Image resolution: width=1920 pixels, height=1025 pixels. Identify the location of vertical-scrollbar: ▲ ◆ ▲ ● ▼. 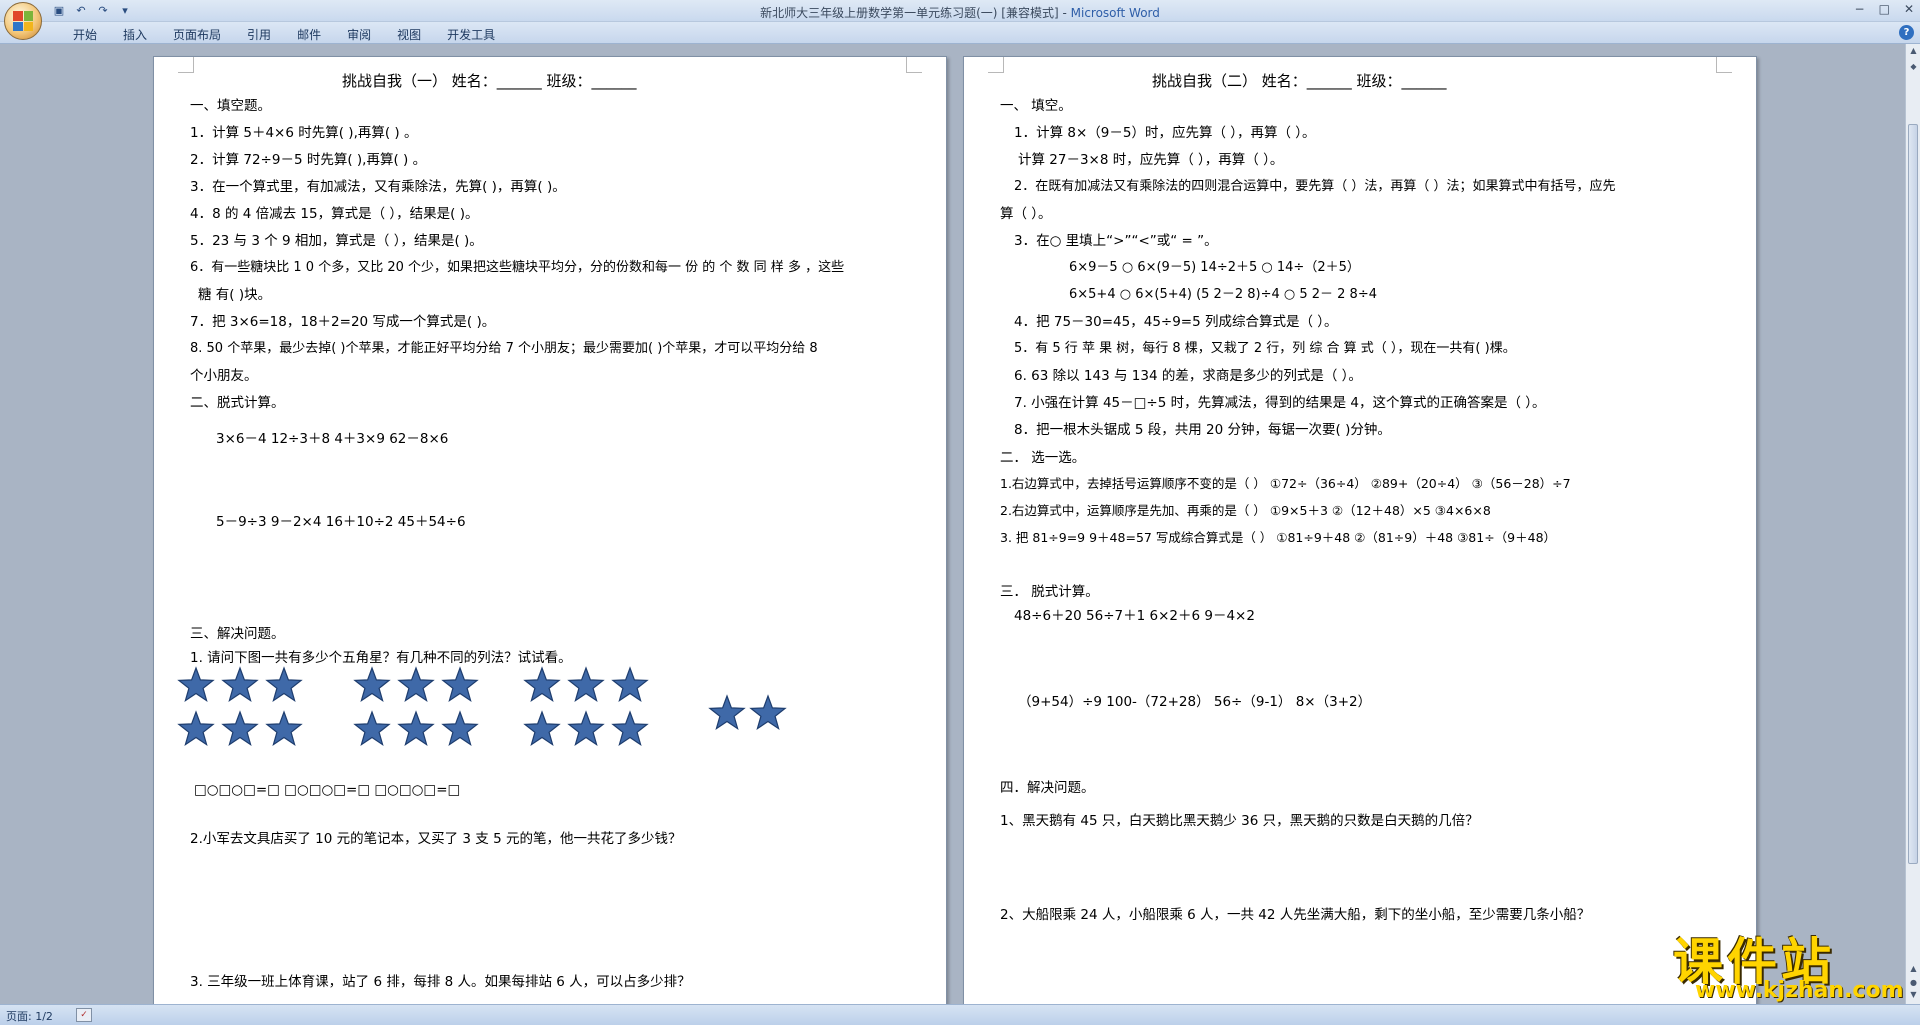
(1912, 524).